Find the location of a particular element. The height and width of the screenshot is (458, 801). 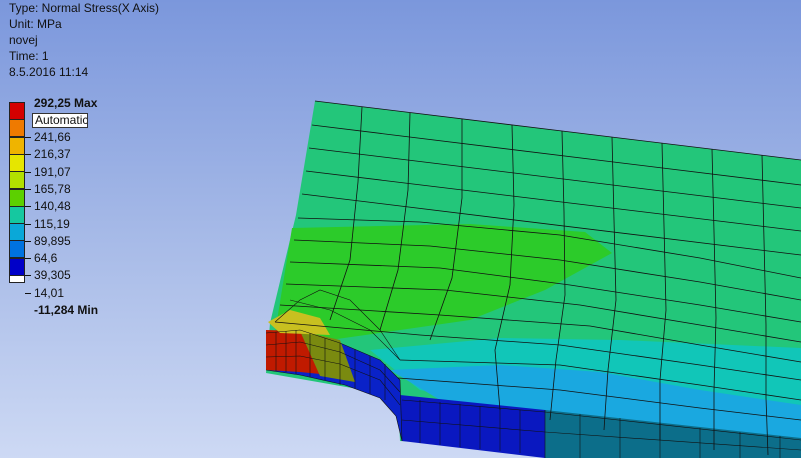

legend-value-label: 140,48 is located at coordinates (52, 206).